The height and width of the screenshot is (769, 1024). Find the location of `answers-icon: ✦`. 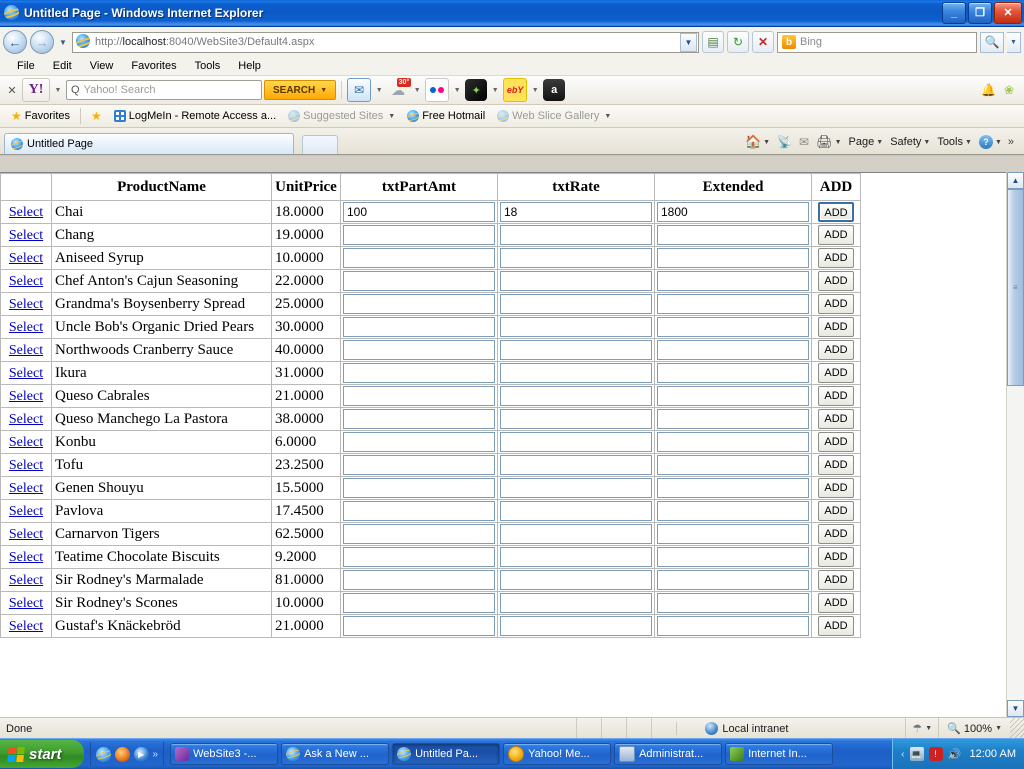

answers-icon: ✦ is located at coordinates (476, 90).